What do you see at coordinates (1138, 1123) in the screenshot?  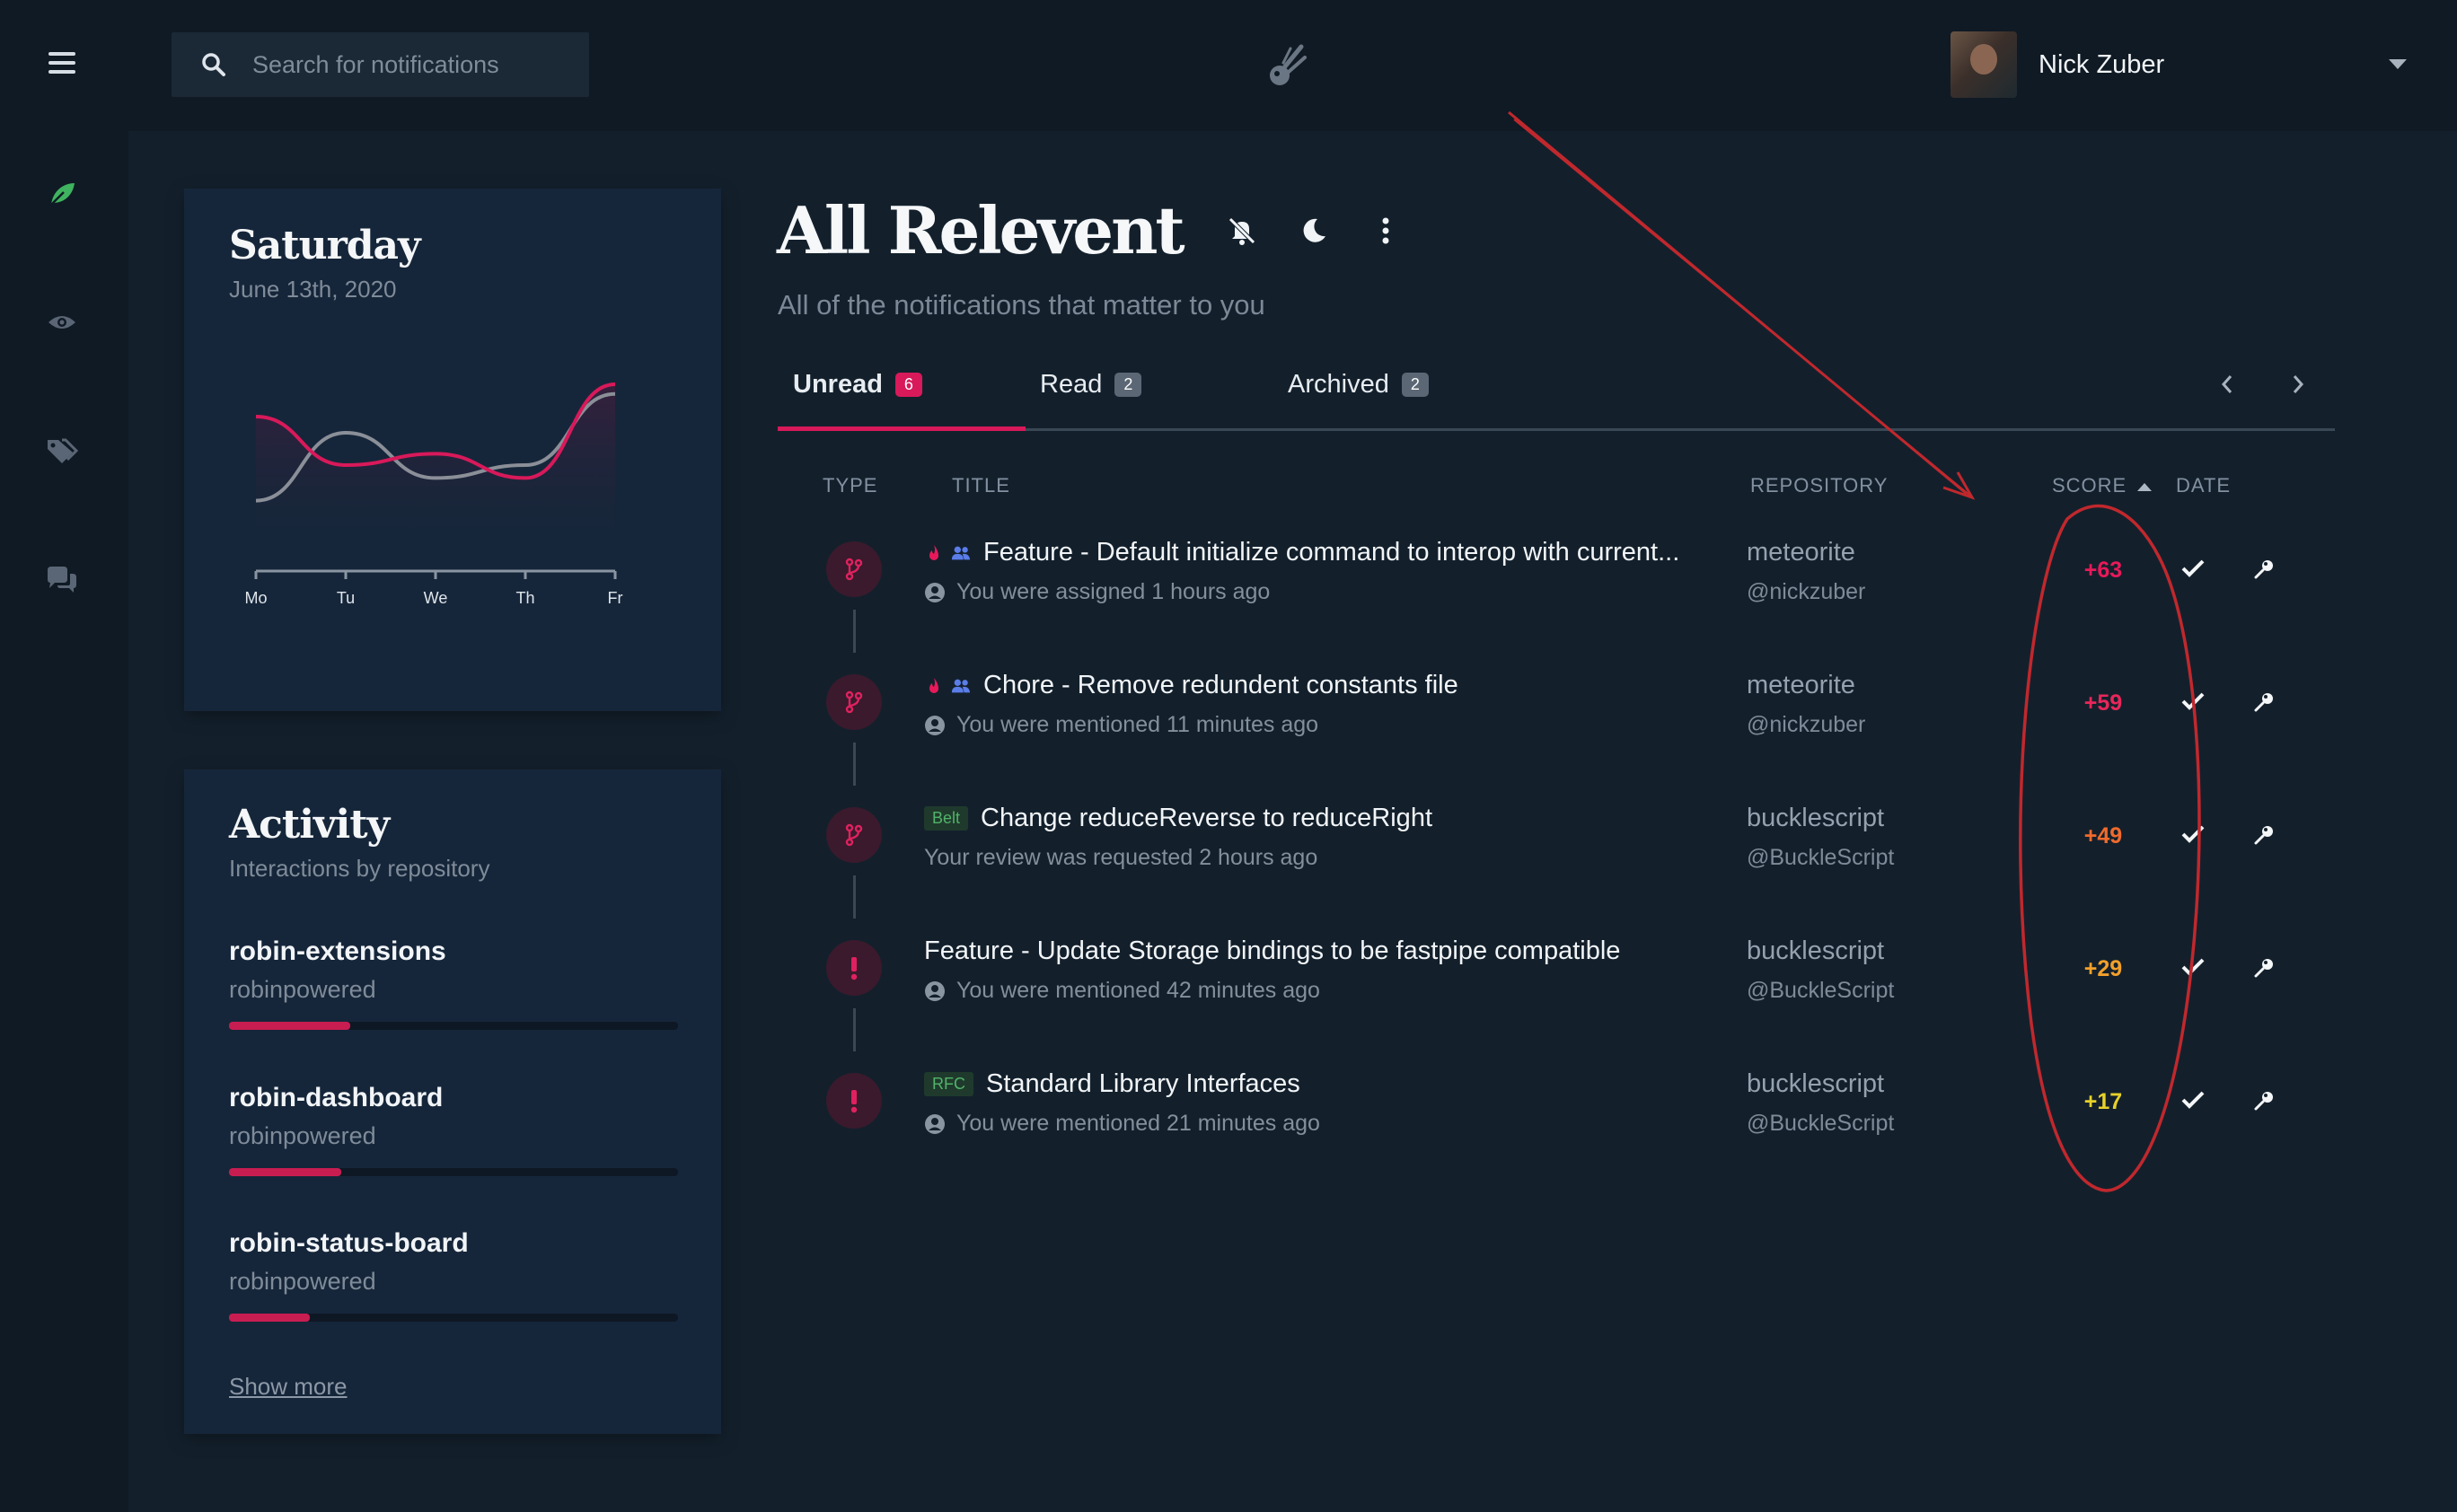 I see `notification-meta-text: You were mentioned 21 minutes ago` at bounding box center [1138, 1123].